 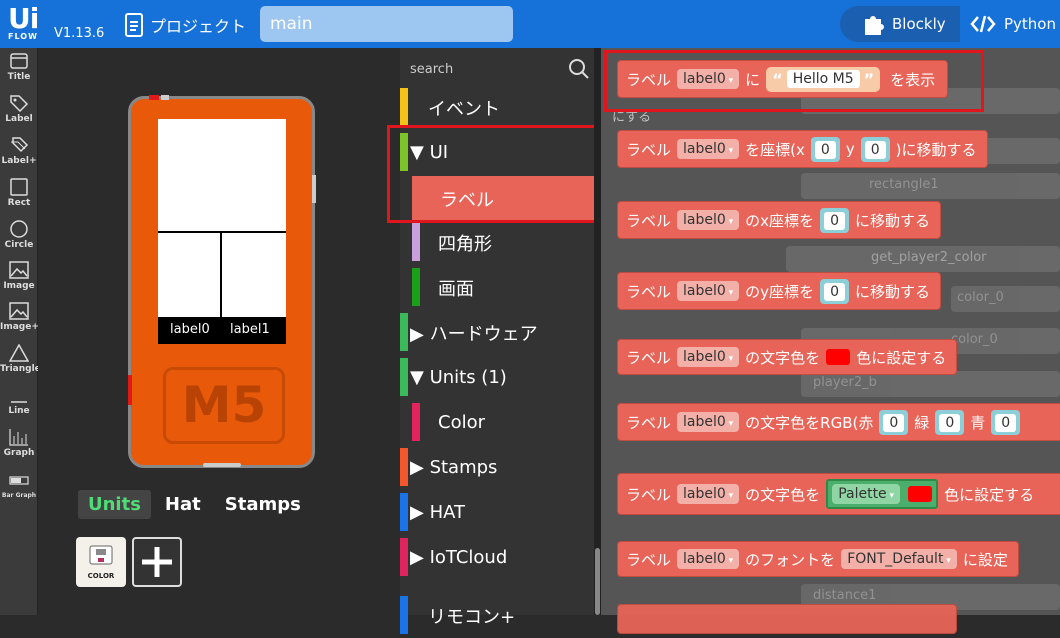 I want to click on blockly-mode-button: Blockly, so click(x=900, y=24).